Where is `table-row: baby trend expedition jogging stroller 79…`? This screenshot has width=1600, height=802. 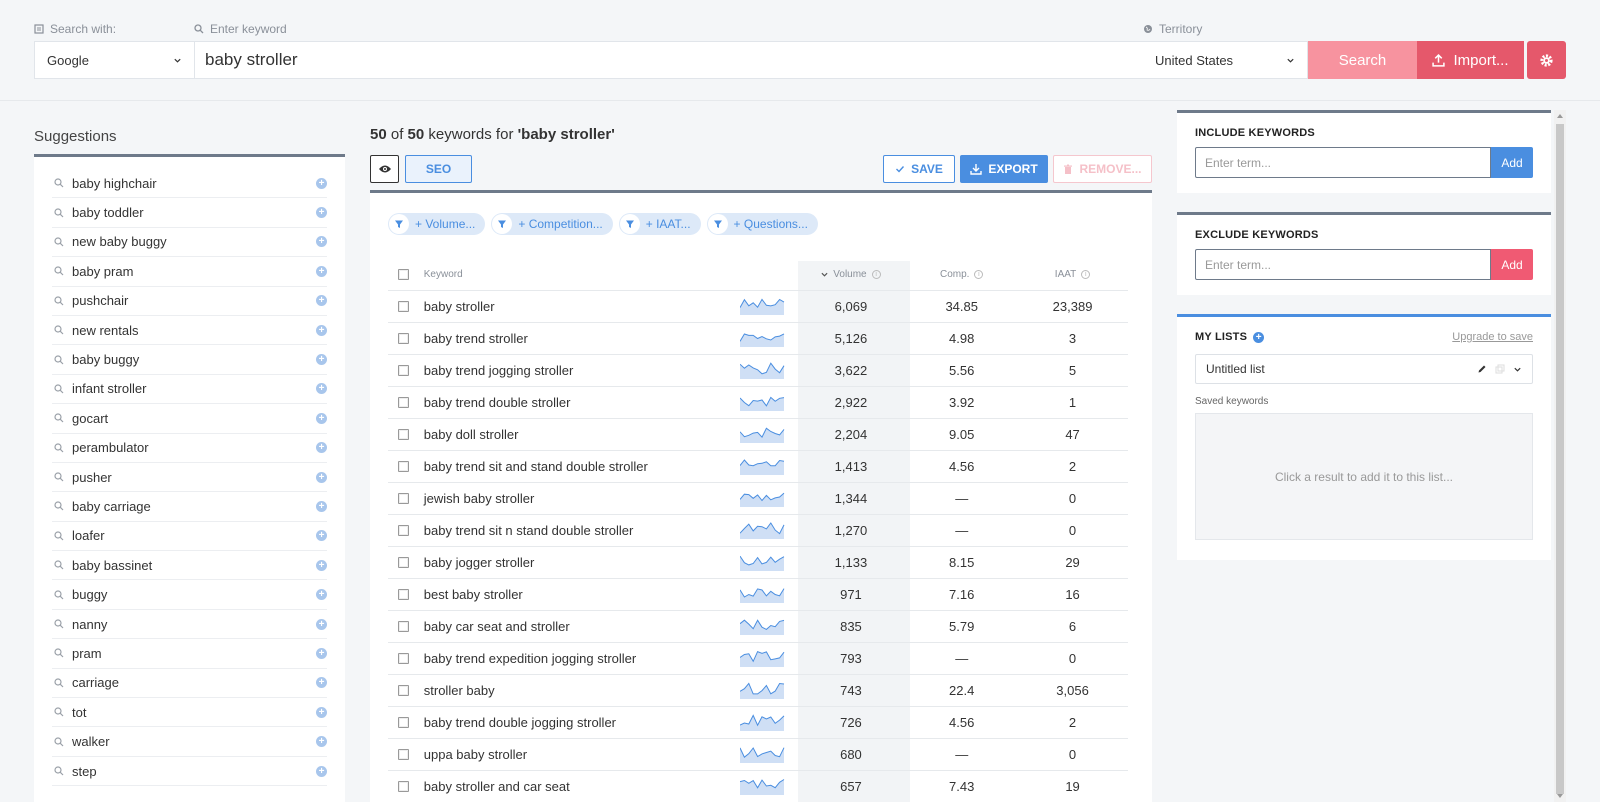 table-row: baby trend expedition jogging stroller 79… is located at coordinates (758, 658).